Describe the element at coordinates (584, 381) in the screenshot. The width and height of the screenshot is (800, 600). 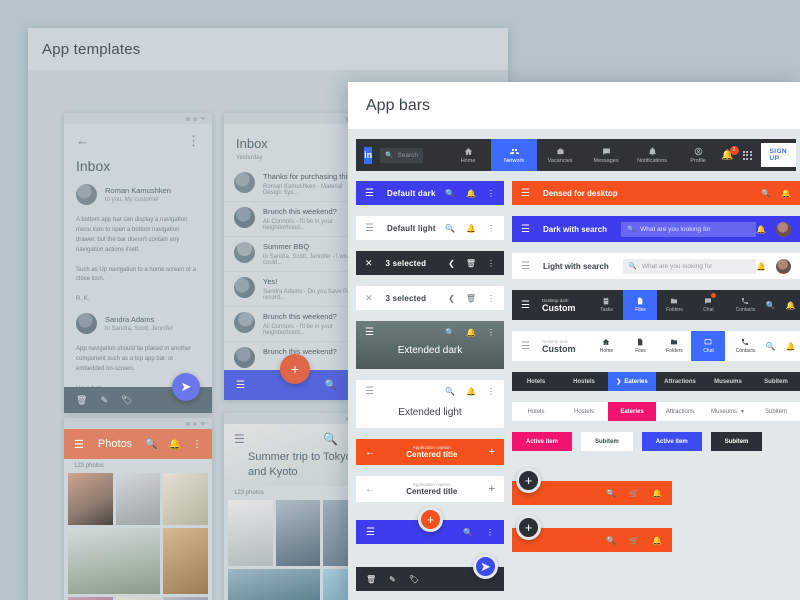
I see `tab-hostels: Hostels` at that location.